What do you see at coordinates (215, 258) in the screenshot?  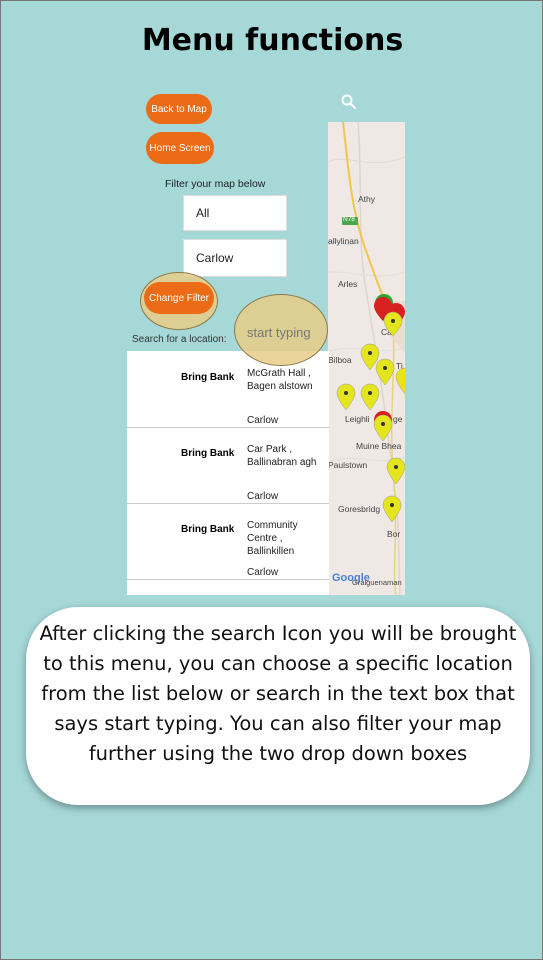 I see `filter-county-value: Carlow` at bounding box center [215, 258].